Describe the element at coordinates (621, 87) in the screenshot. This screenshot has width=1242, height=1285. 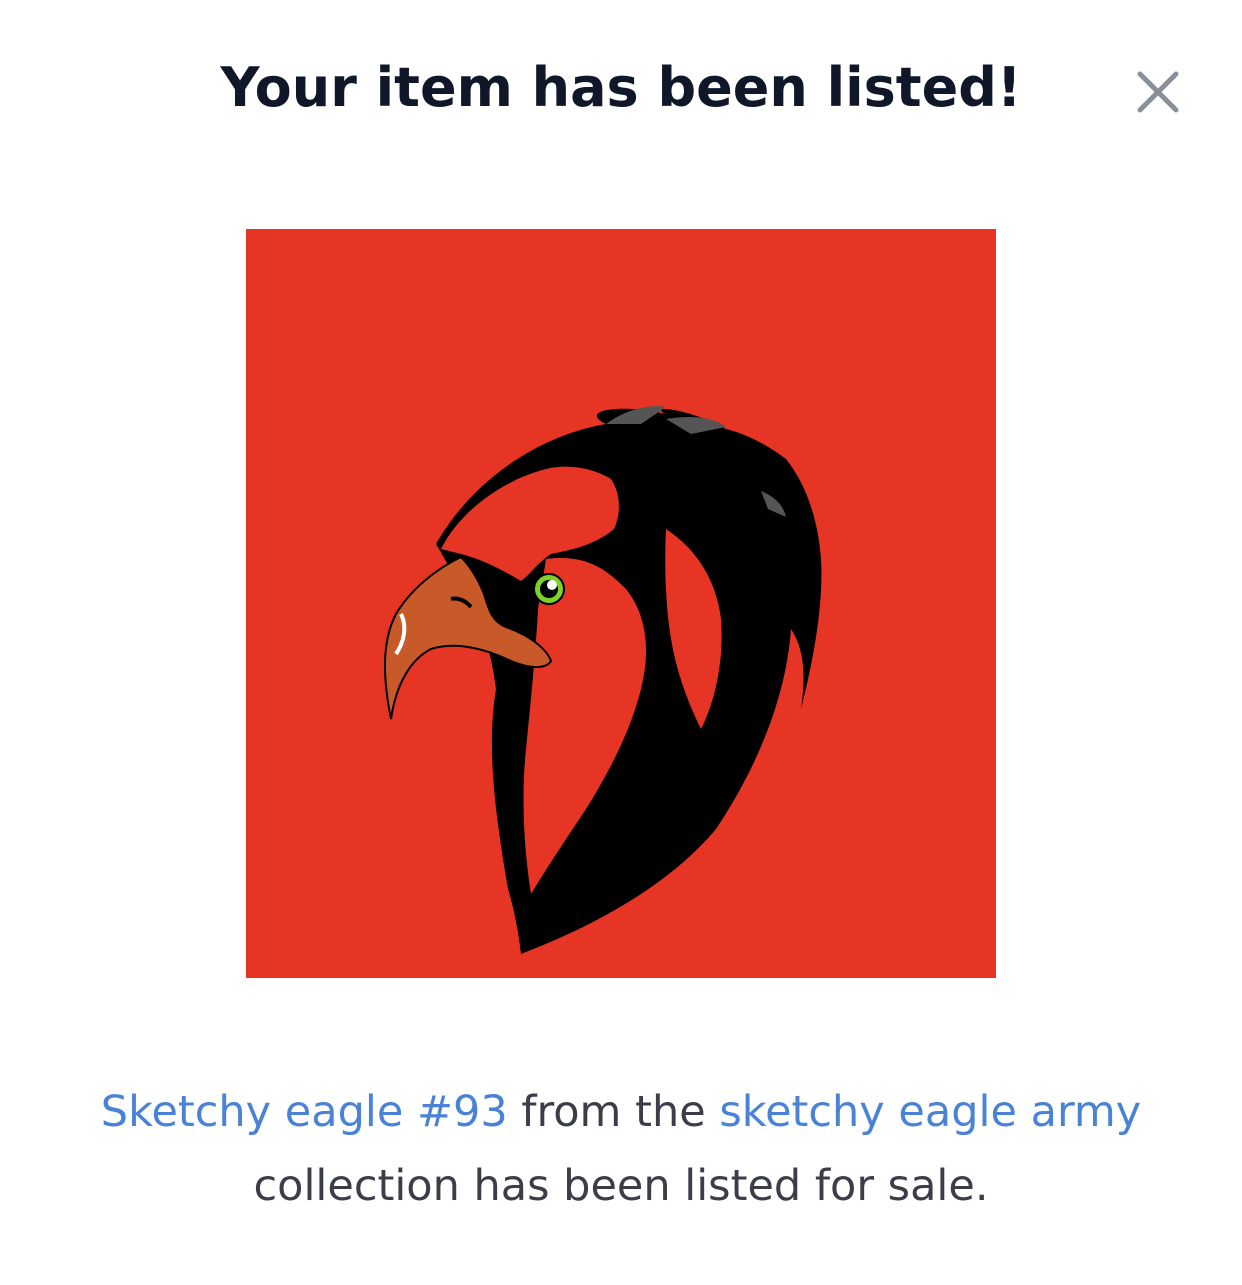
I see `modal-title: Your item has been listed!` at that location.